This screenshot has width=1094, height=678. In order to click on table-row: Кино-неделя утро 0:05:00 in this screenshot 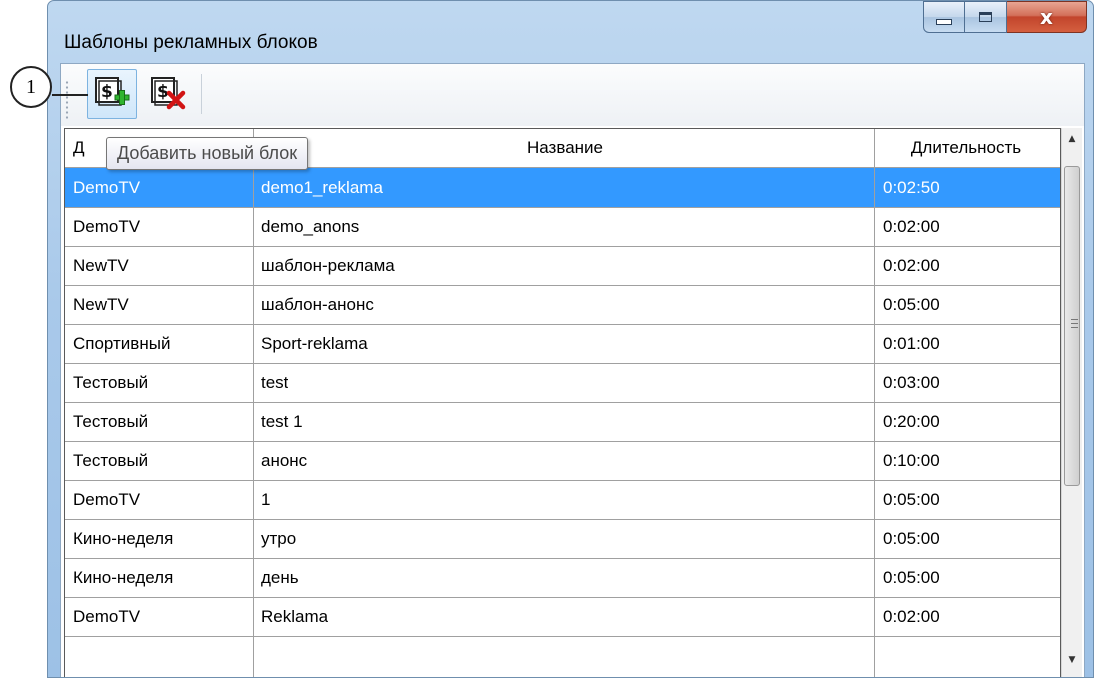, I will do `click(562, 539)`.